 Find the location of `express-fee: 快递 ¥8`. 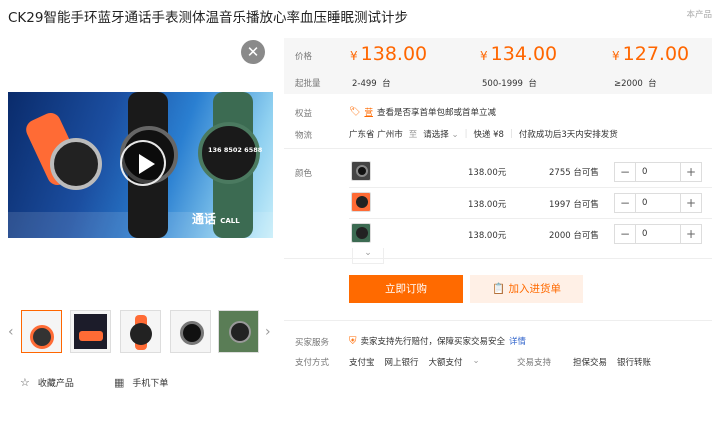

express-fee: 快递 ¥8 is located at coordinates (488, 135).